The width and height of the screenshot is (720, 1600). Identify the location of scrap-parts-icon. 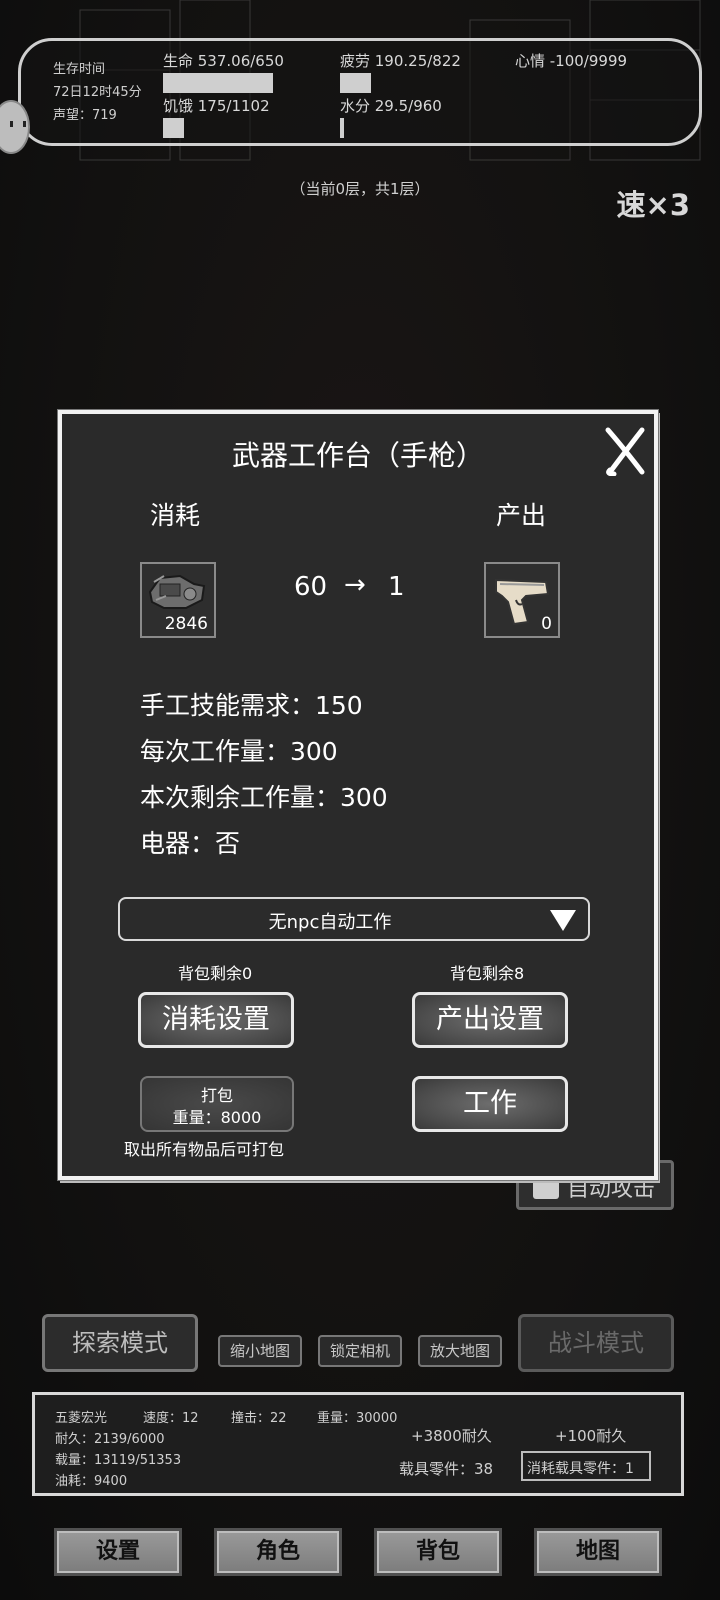
(177, 591).